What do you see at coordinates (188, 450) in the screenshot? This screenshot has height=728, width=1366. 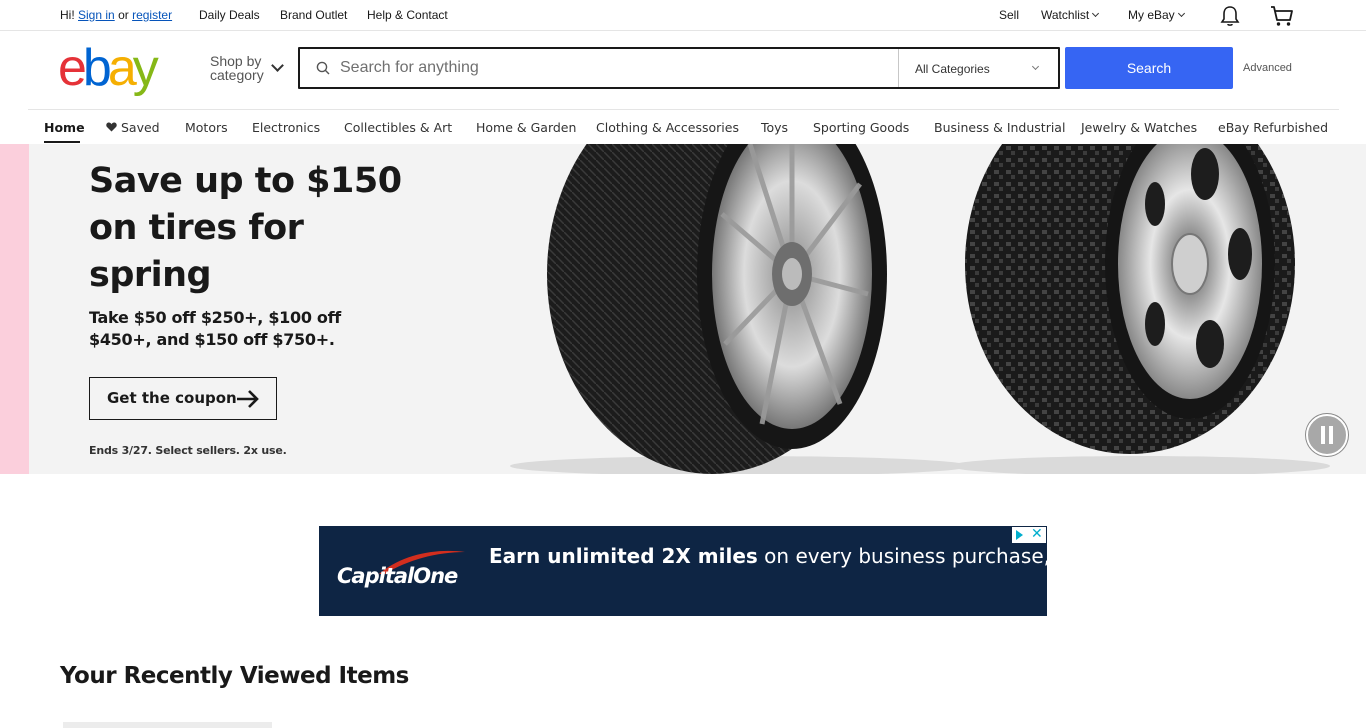 I see `hero-fine-print: Ends 3/27. Select sellers. 2x use.` at bounding box center [188, 450].